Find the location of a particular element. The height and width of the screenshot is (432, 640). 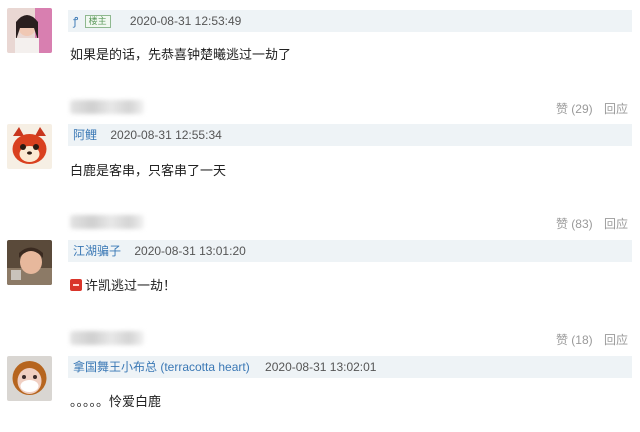

comment-text-content: 许凯逃过一劫！ is located at coordinates (131, 285).